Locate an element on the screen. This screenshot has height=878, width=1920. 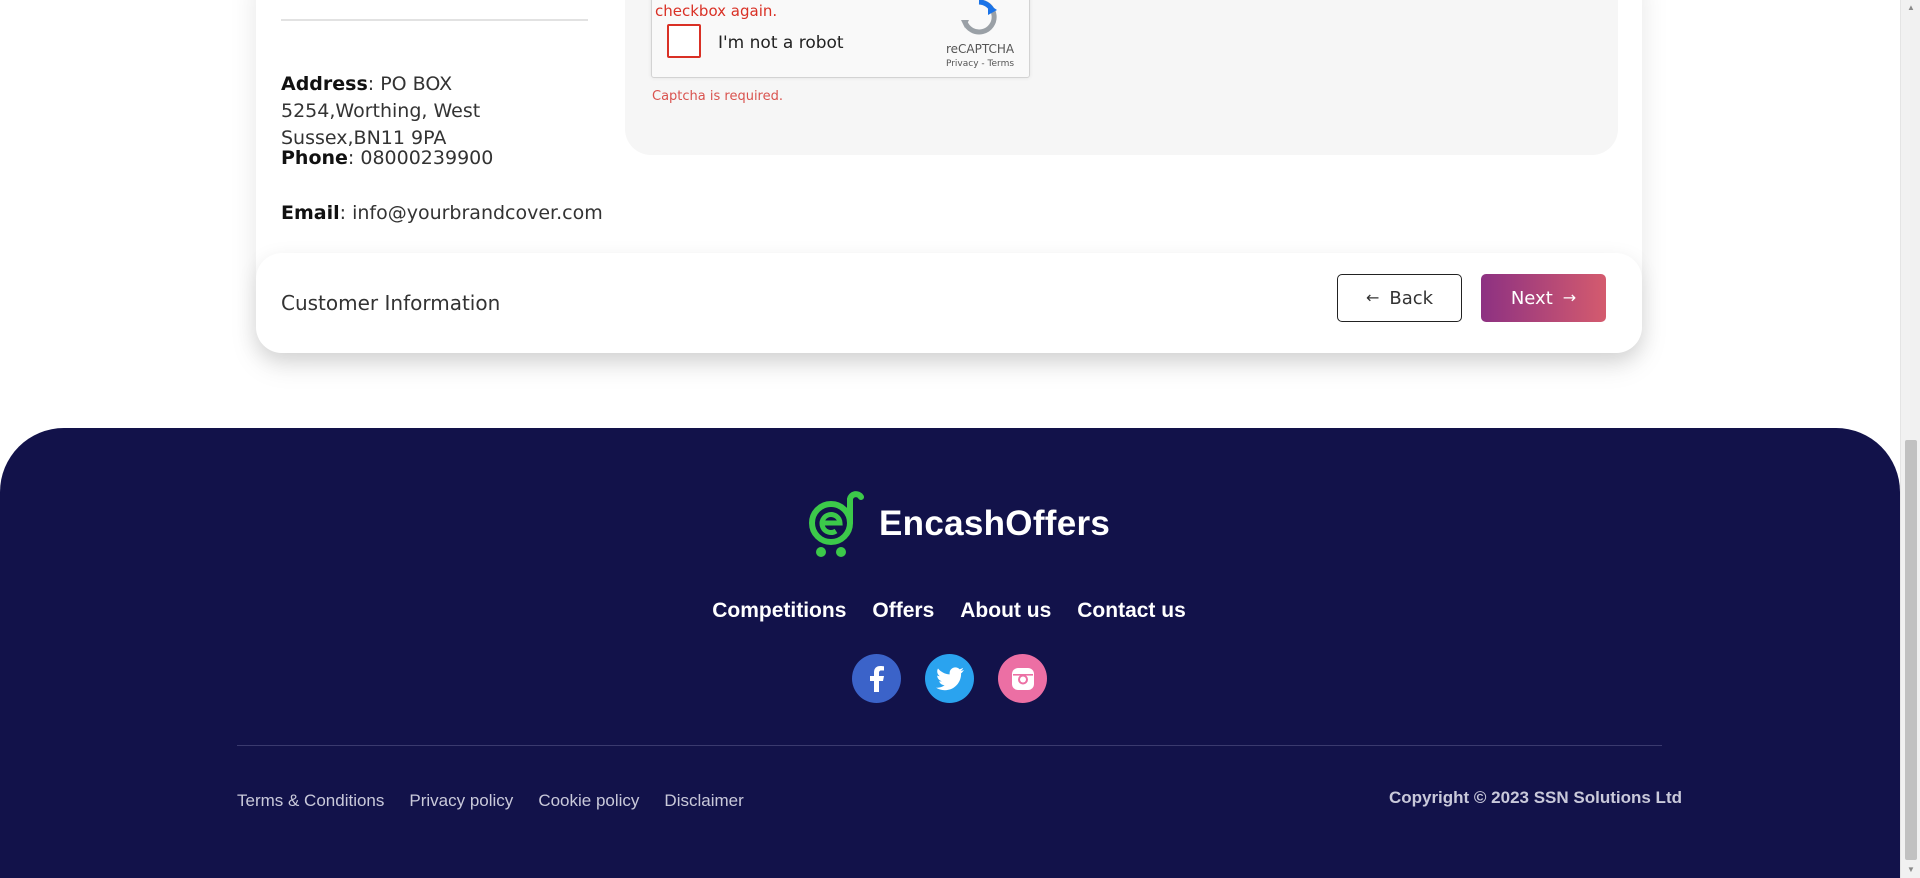
footer-link-privacy: Privacy policy is located at coordinates (461, 801).